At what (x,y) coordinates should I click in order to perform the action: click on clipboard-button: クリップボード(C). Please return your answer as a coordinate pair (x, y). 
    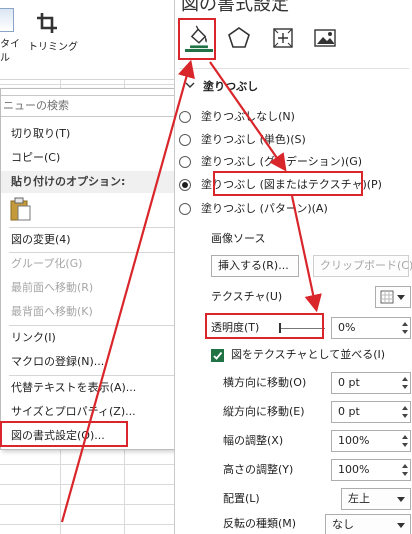
    Looking at the image, I should click on (362, 266).